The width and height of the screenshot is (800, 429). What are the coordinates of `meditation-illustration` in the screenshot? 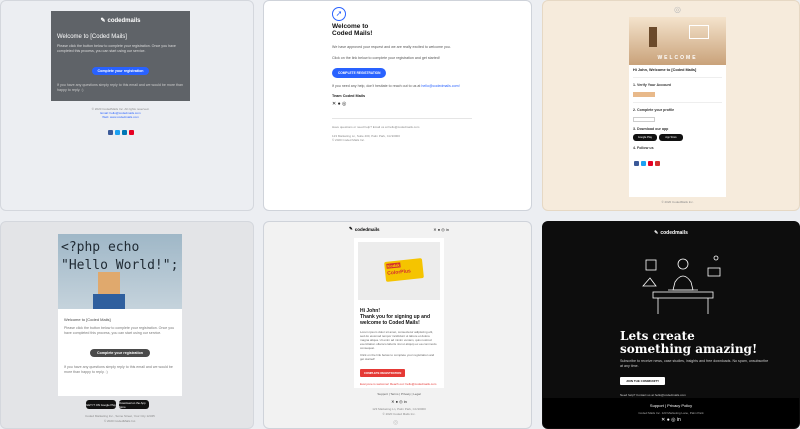 It's located at (681, 284).